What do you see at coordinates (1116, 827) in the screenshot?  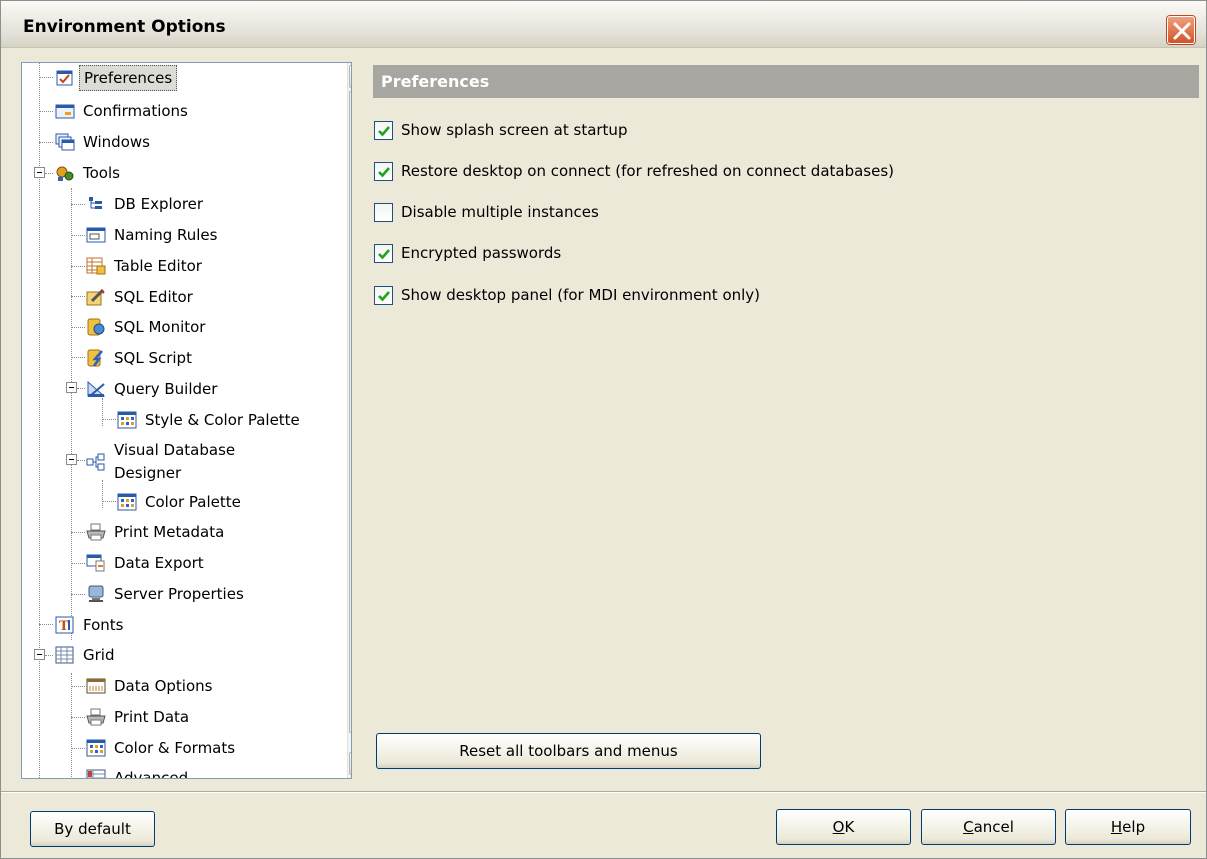 I see `help-accelerator: H` at bounding box center [1116, 827].